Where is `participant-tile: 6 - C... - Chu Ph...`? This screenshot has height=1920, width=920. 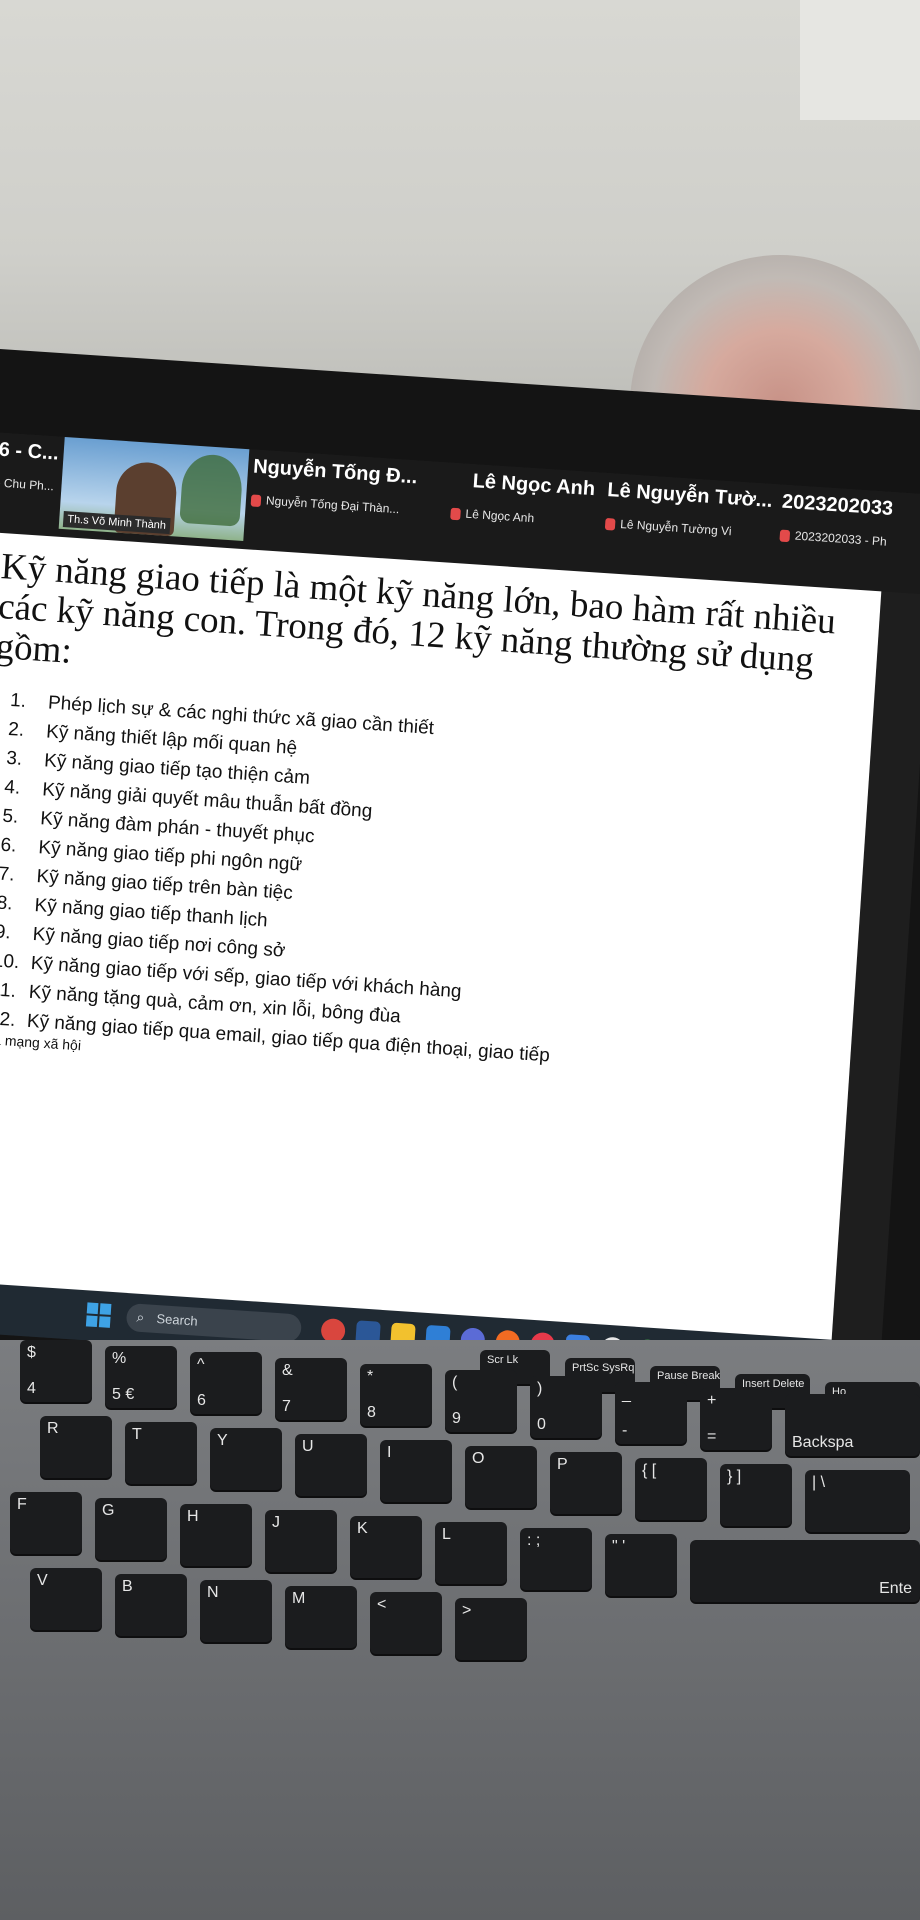
participant-tile: 6 - C... - Chu Ph... is located at coordinates (32, 485).